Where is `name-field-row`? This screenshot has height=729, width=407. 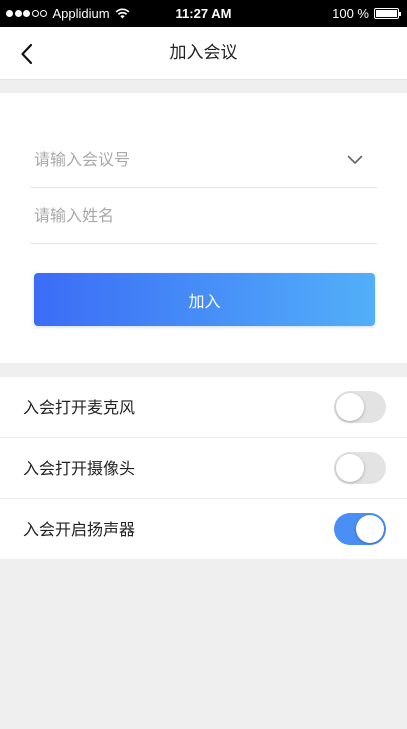
name-field-row is located at coordinates (203, 216).